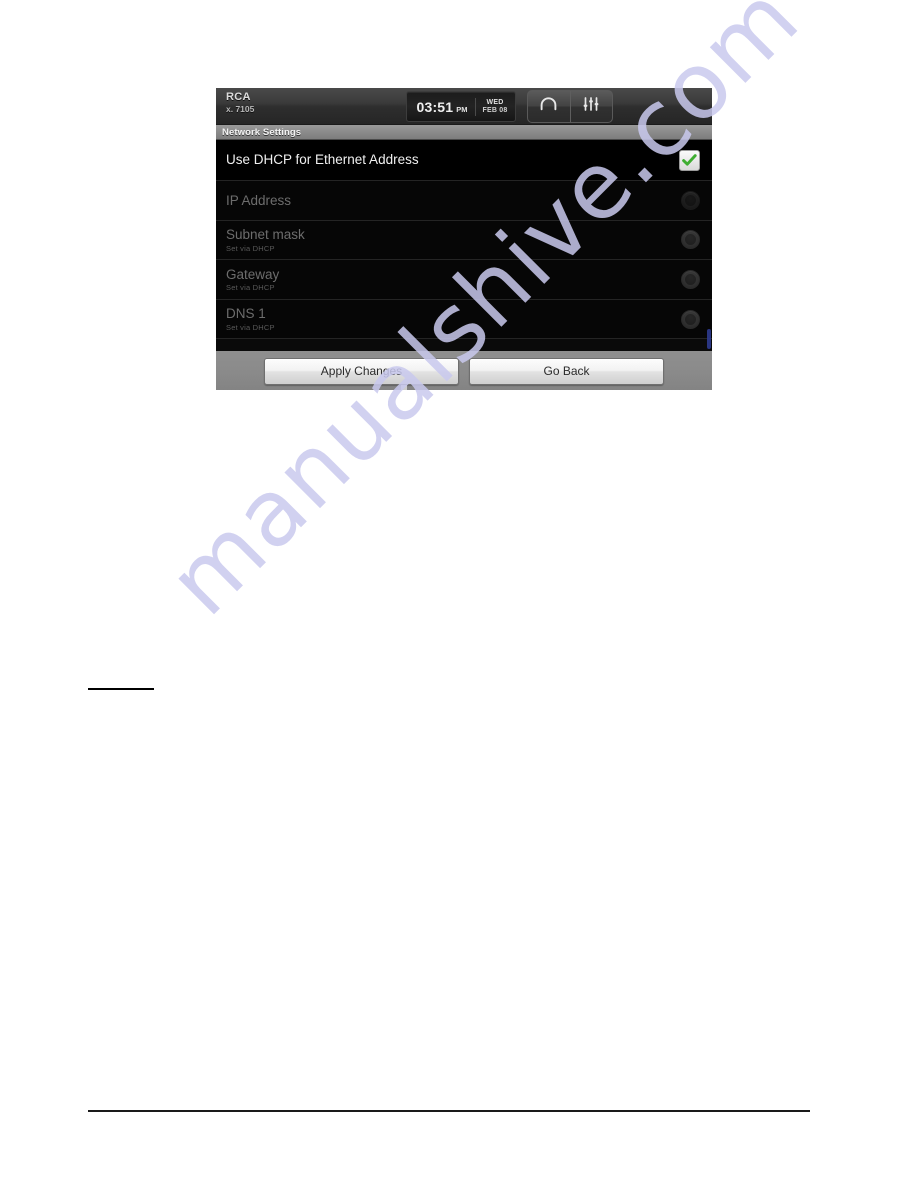 This screenshot has height=1188, width=918. I want to click on dhcp-checkbox, so click(689, 160).